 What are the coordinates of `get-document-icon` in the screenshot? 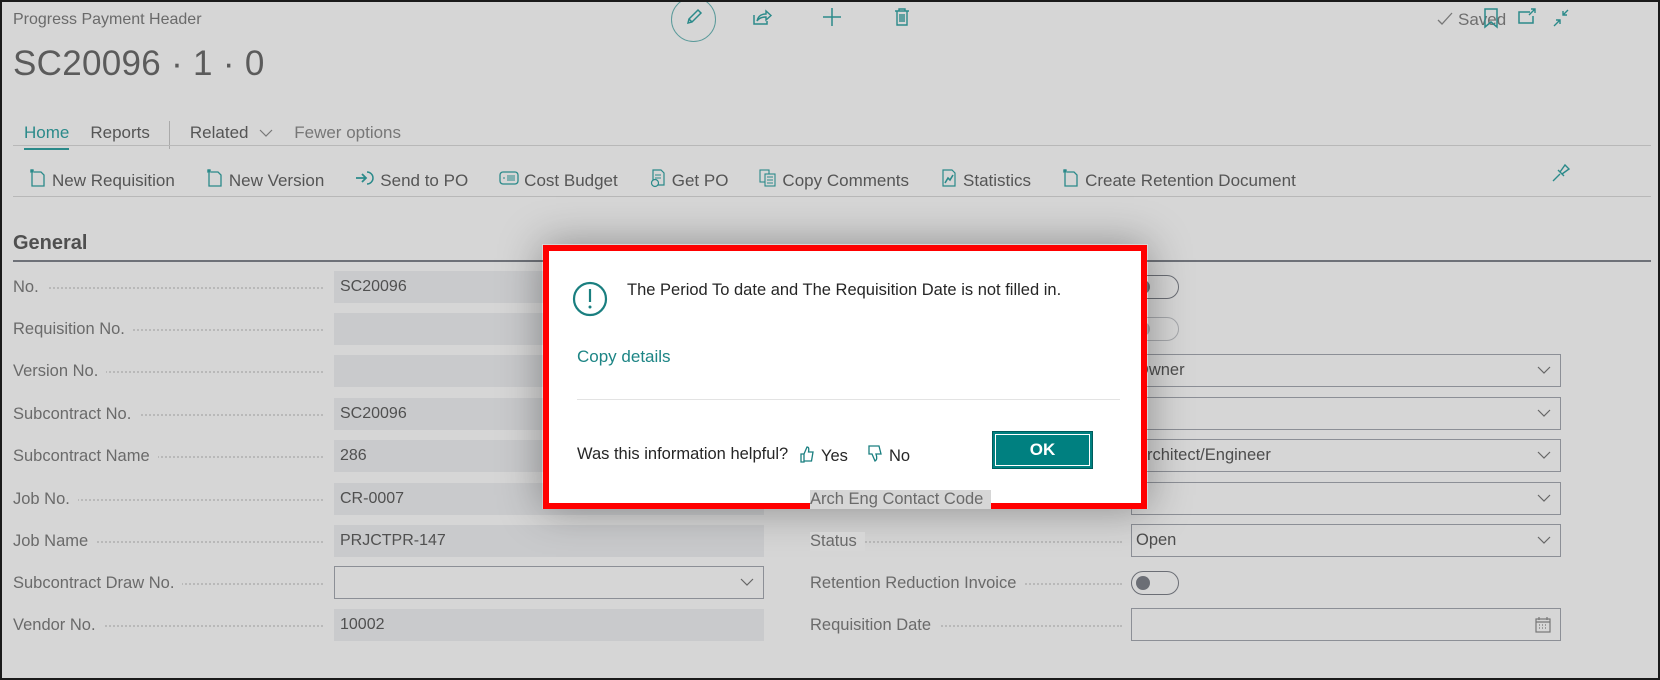 It's located at (660, 180).